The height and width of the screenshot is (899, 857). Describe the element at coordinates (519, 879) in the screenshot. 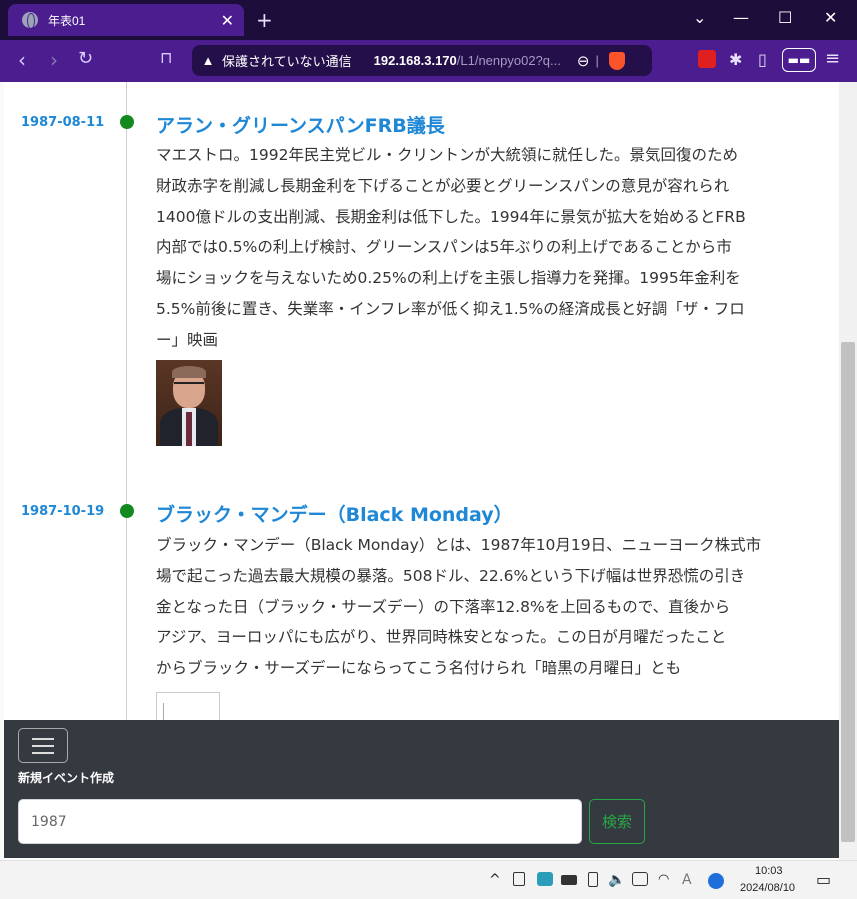

I see `tray-app-icon` at that location.